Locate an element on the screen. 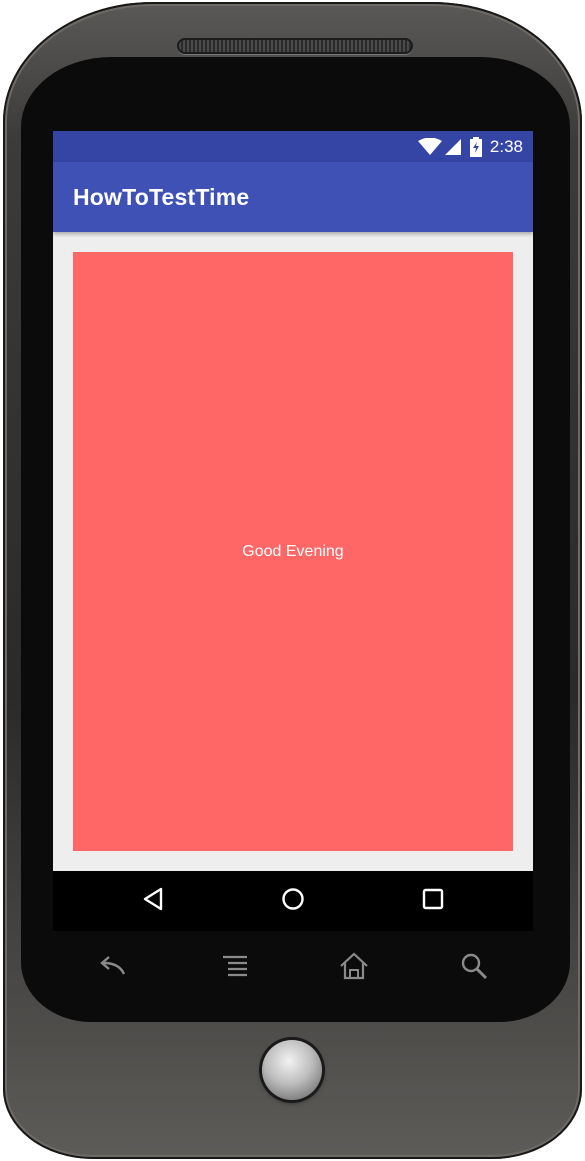 This screenshot has height=1161, width=585. nav-recents-button is located at coordinates (433, 901).